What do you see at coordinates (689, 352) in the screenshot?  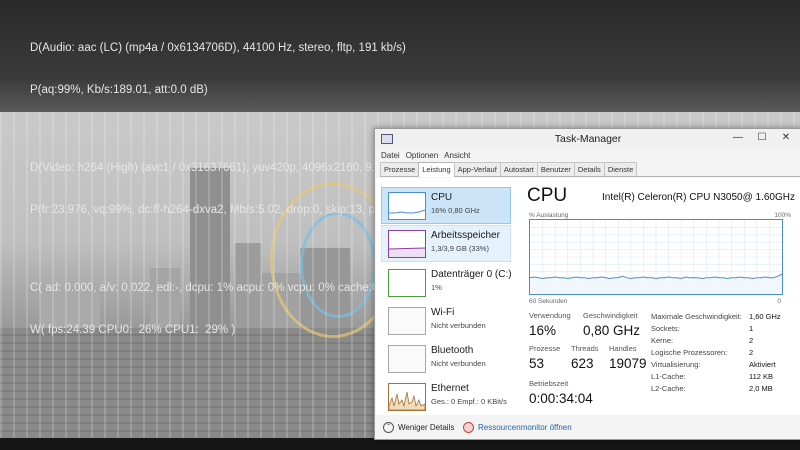 I see `spec-label: Logische Prozessoren:` at bounding box center [689, 352].